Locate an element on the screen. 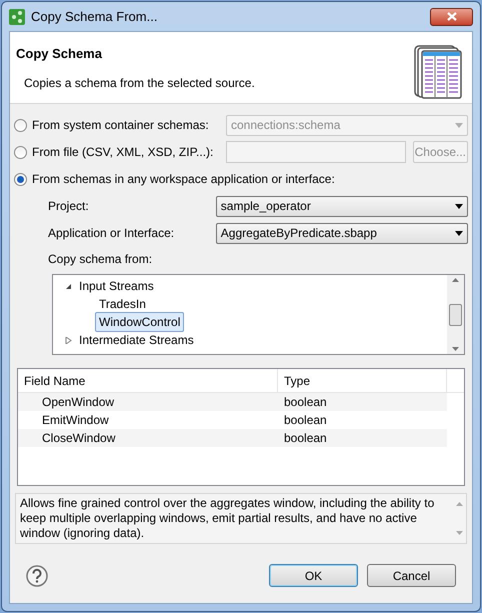 The height and width of the screenshot is (613, 482). header-title: Copy Schema is located at coordinates (59, 54).